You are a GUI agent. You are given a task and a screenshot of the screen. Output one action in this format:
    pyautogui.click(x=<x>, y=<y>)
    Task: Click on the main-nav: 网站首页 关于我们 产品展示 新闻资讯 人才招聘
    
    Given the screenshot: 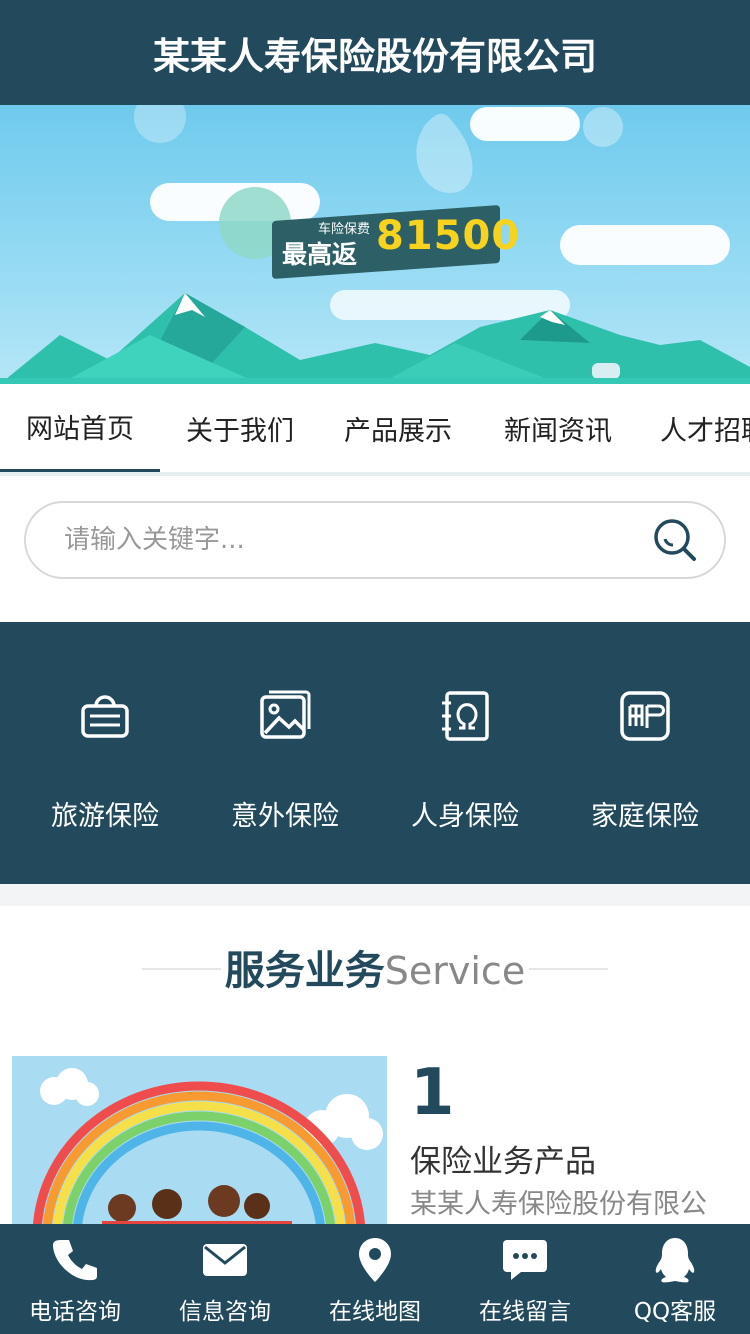 What is the action you would take?
    pyautogui.click(x=375, y=430)
    